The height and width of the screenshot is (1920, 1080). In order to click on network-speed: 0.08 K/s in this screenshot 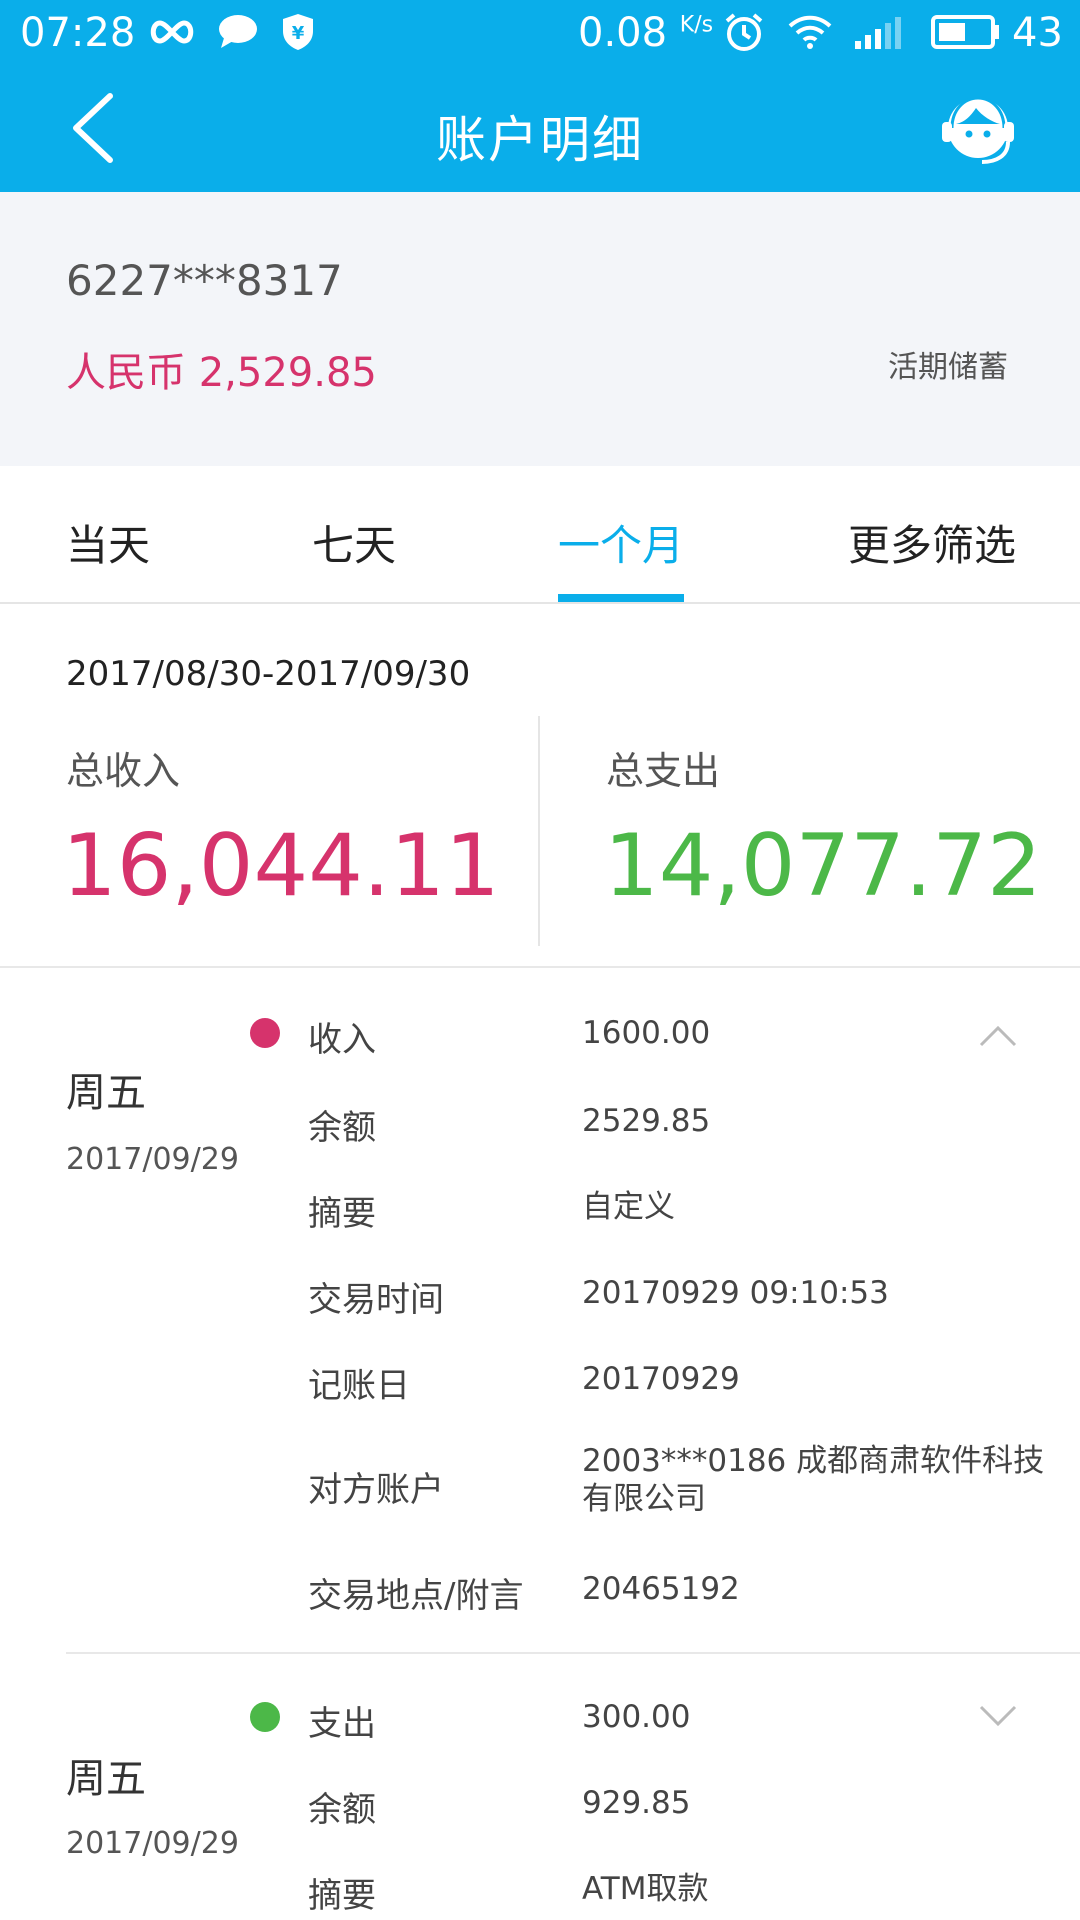, I will do `click(645, 33)`.